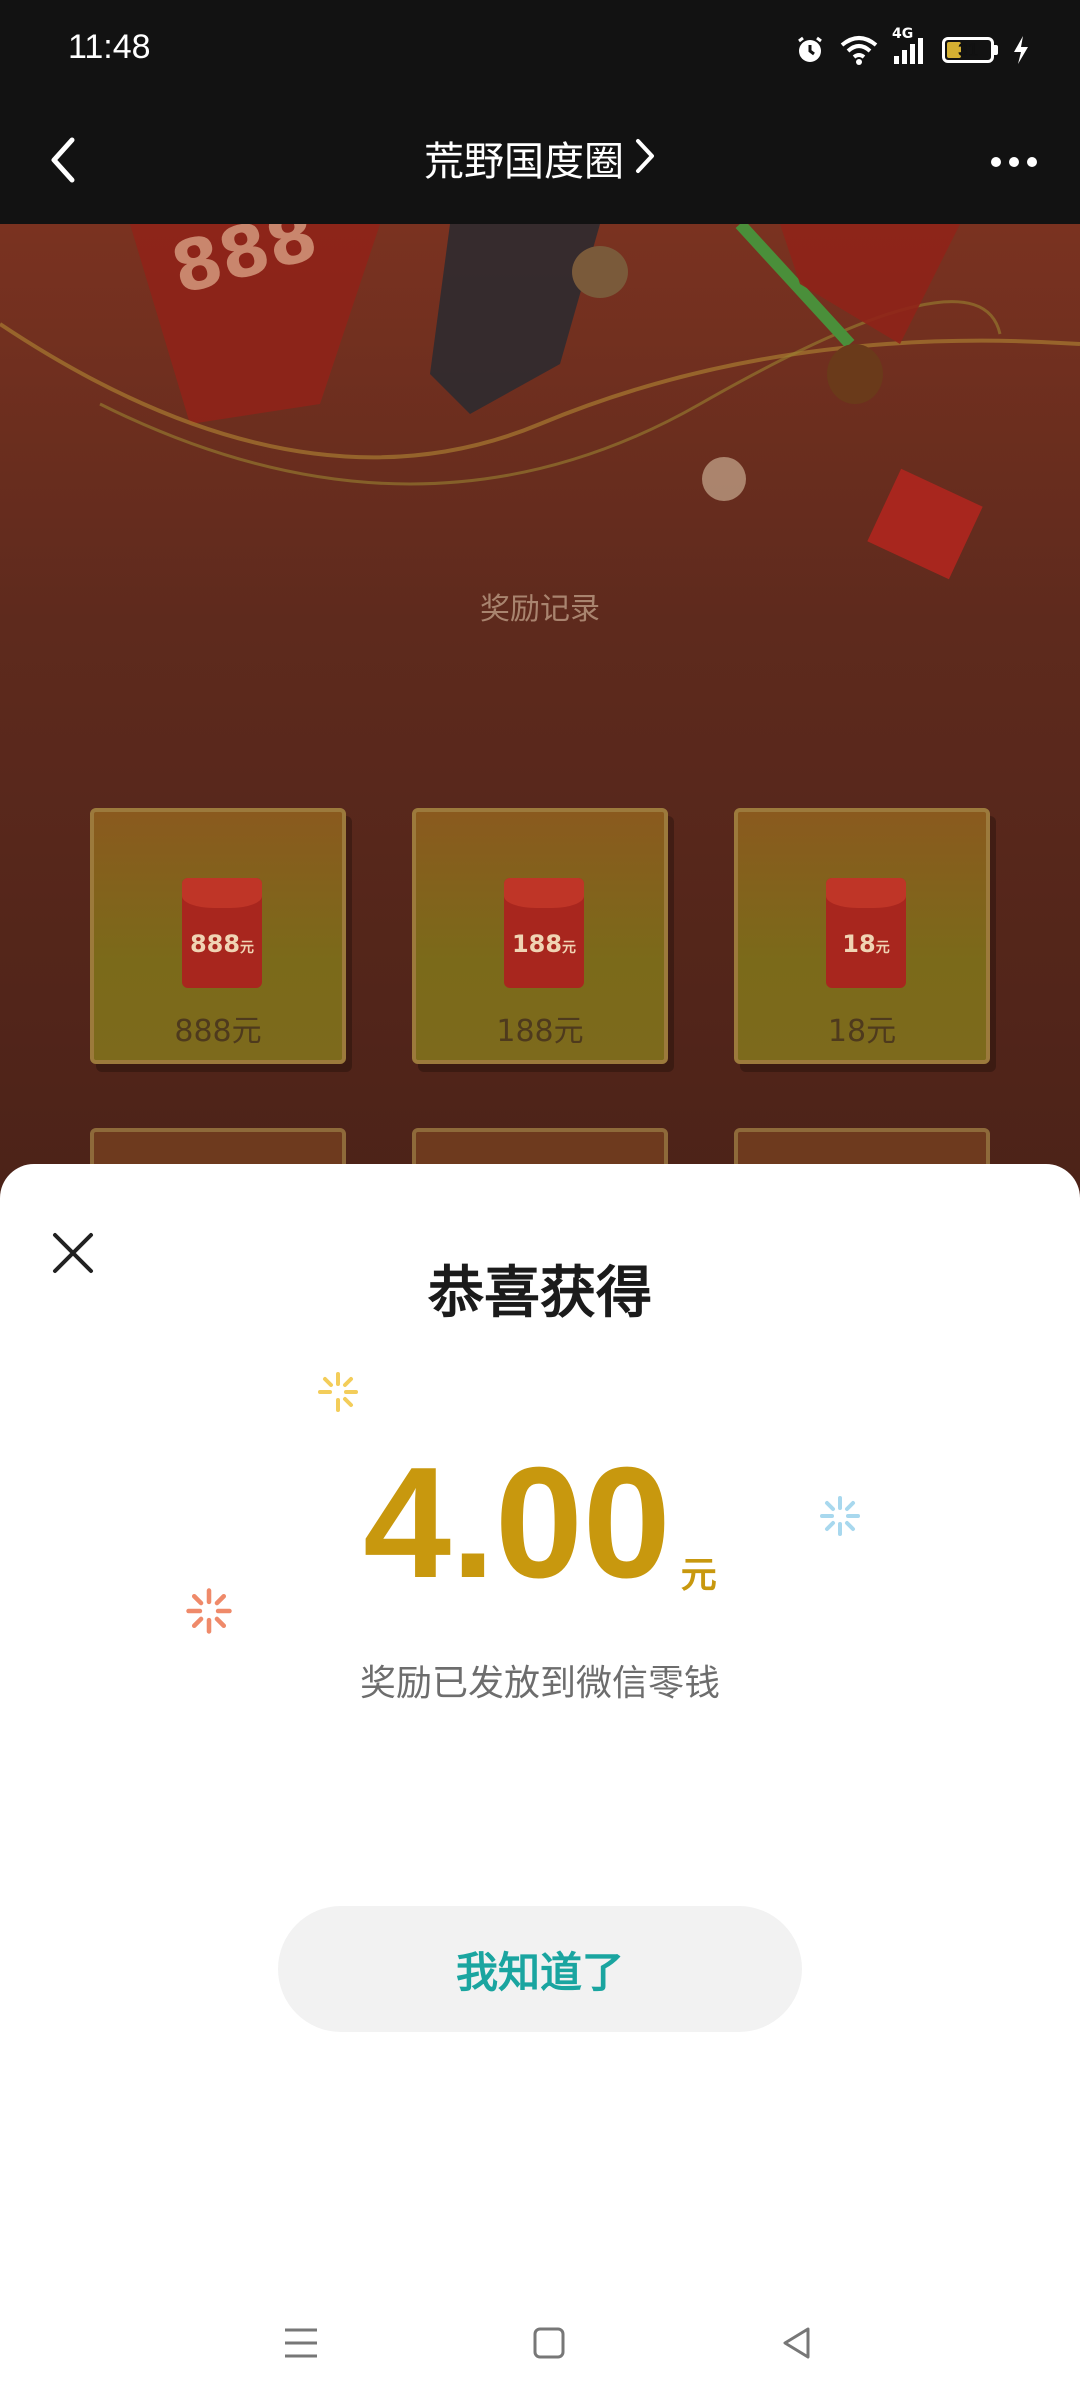 This screenshot has width=1080, height=2400. I want to click on menu-icon, so click(301, 2345).